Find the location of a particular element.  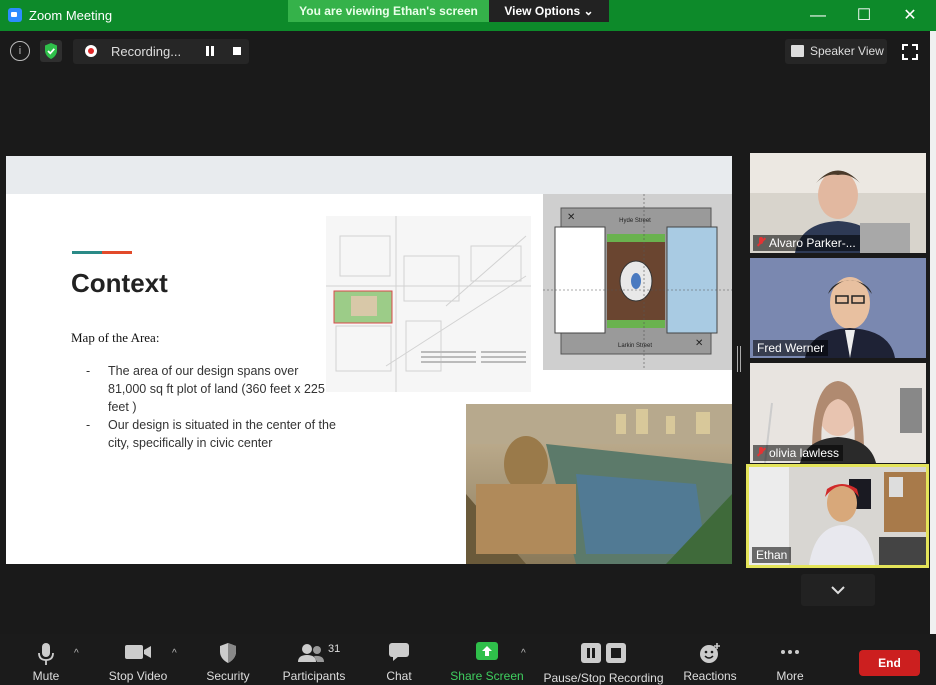

reactions-button: Reactions is located at coordinates (710, 659).